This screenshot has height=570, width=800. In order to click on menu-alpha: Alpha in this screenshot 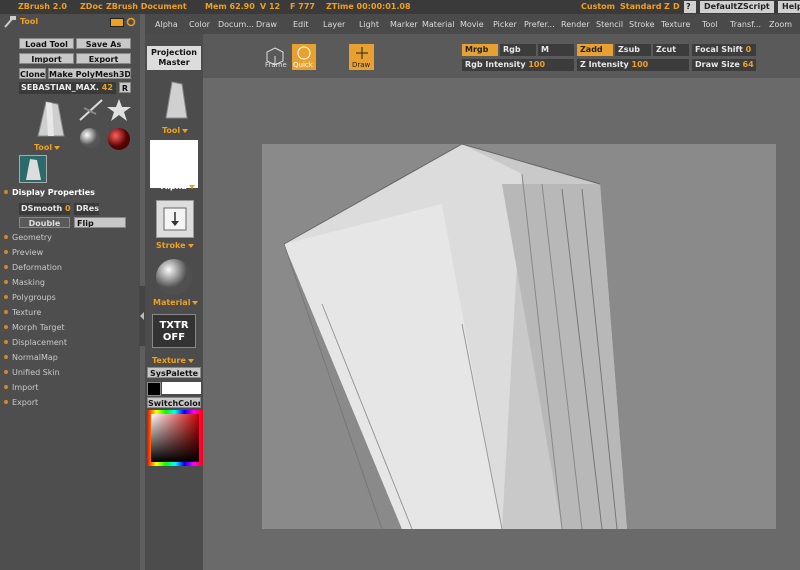, I will do `click(166, 24)`.